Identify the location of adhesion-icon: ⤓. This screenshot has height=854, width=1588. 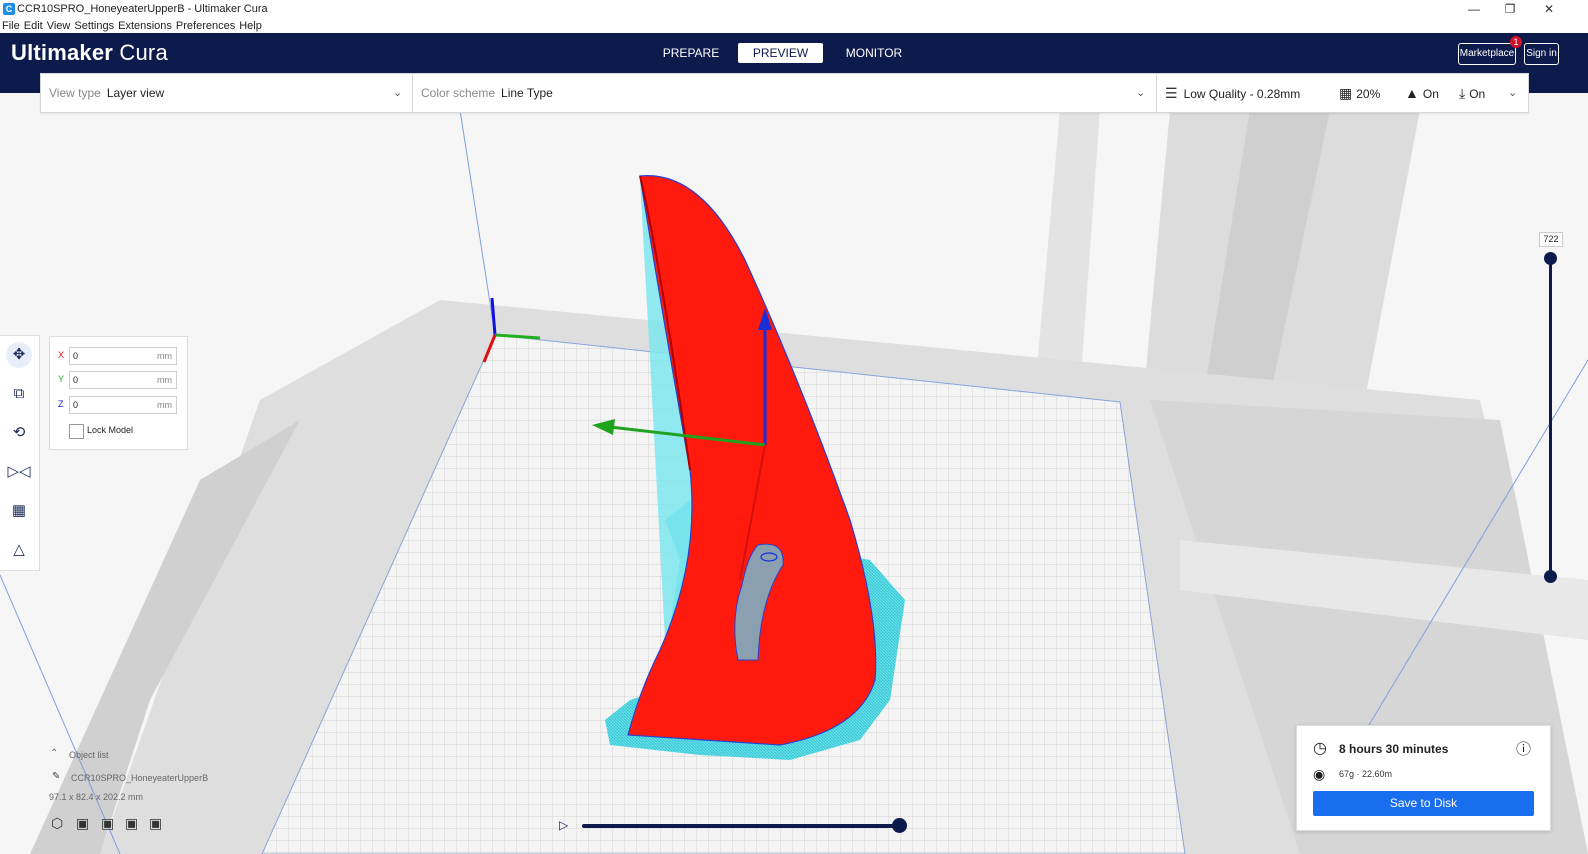
(1462, 93).